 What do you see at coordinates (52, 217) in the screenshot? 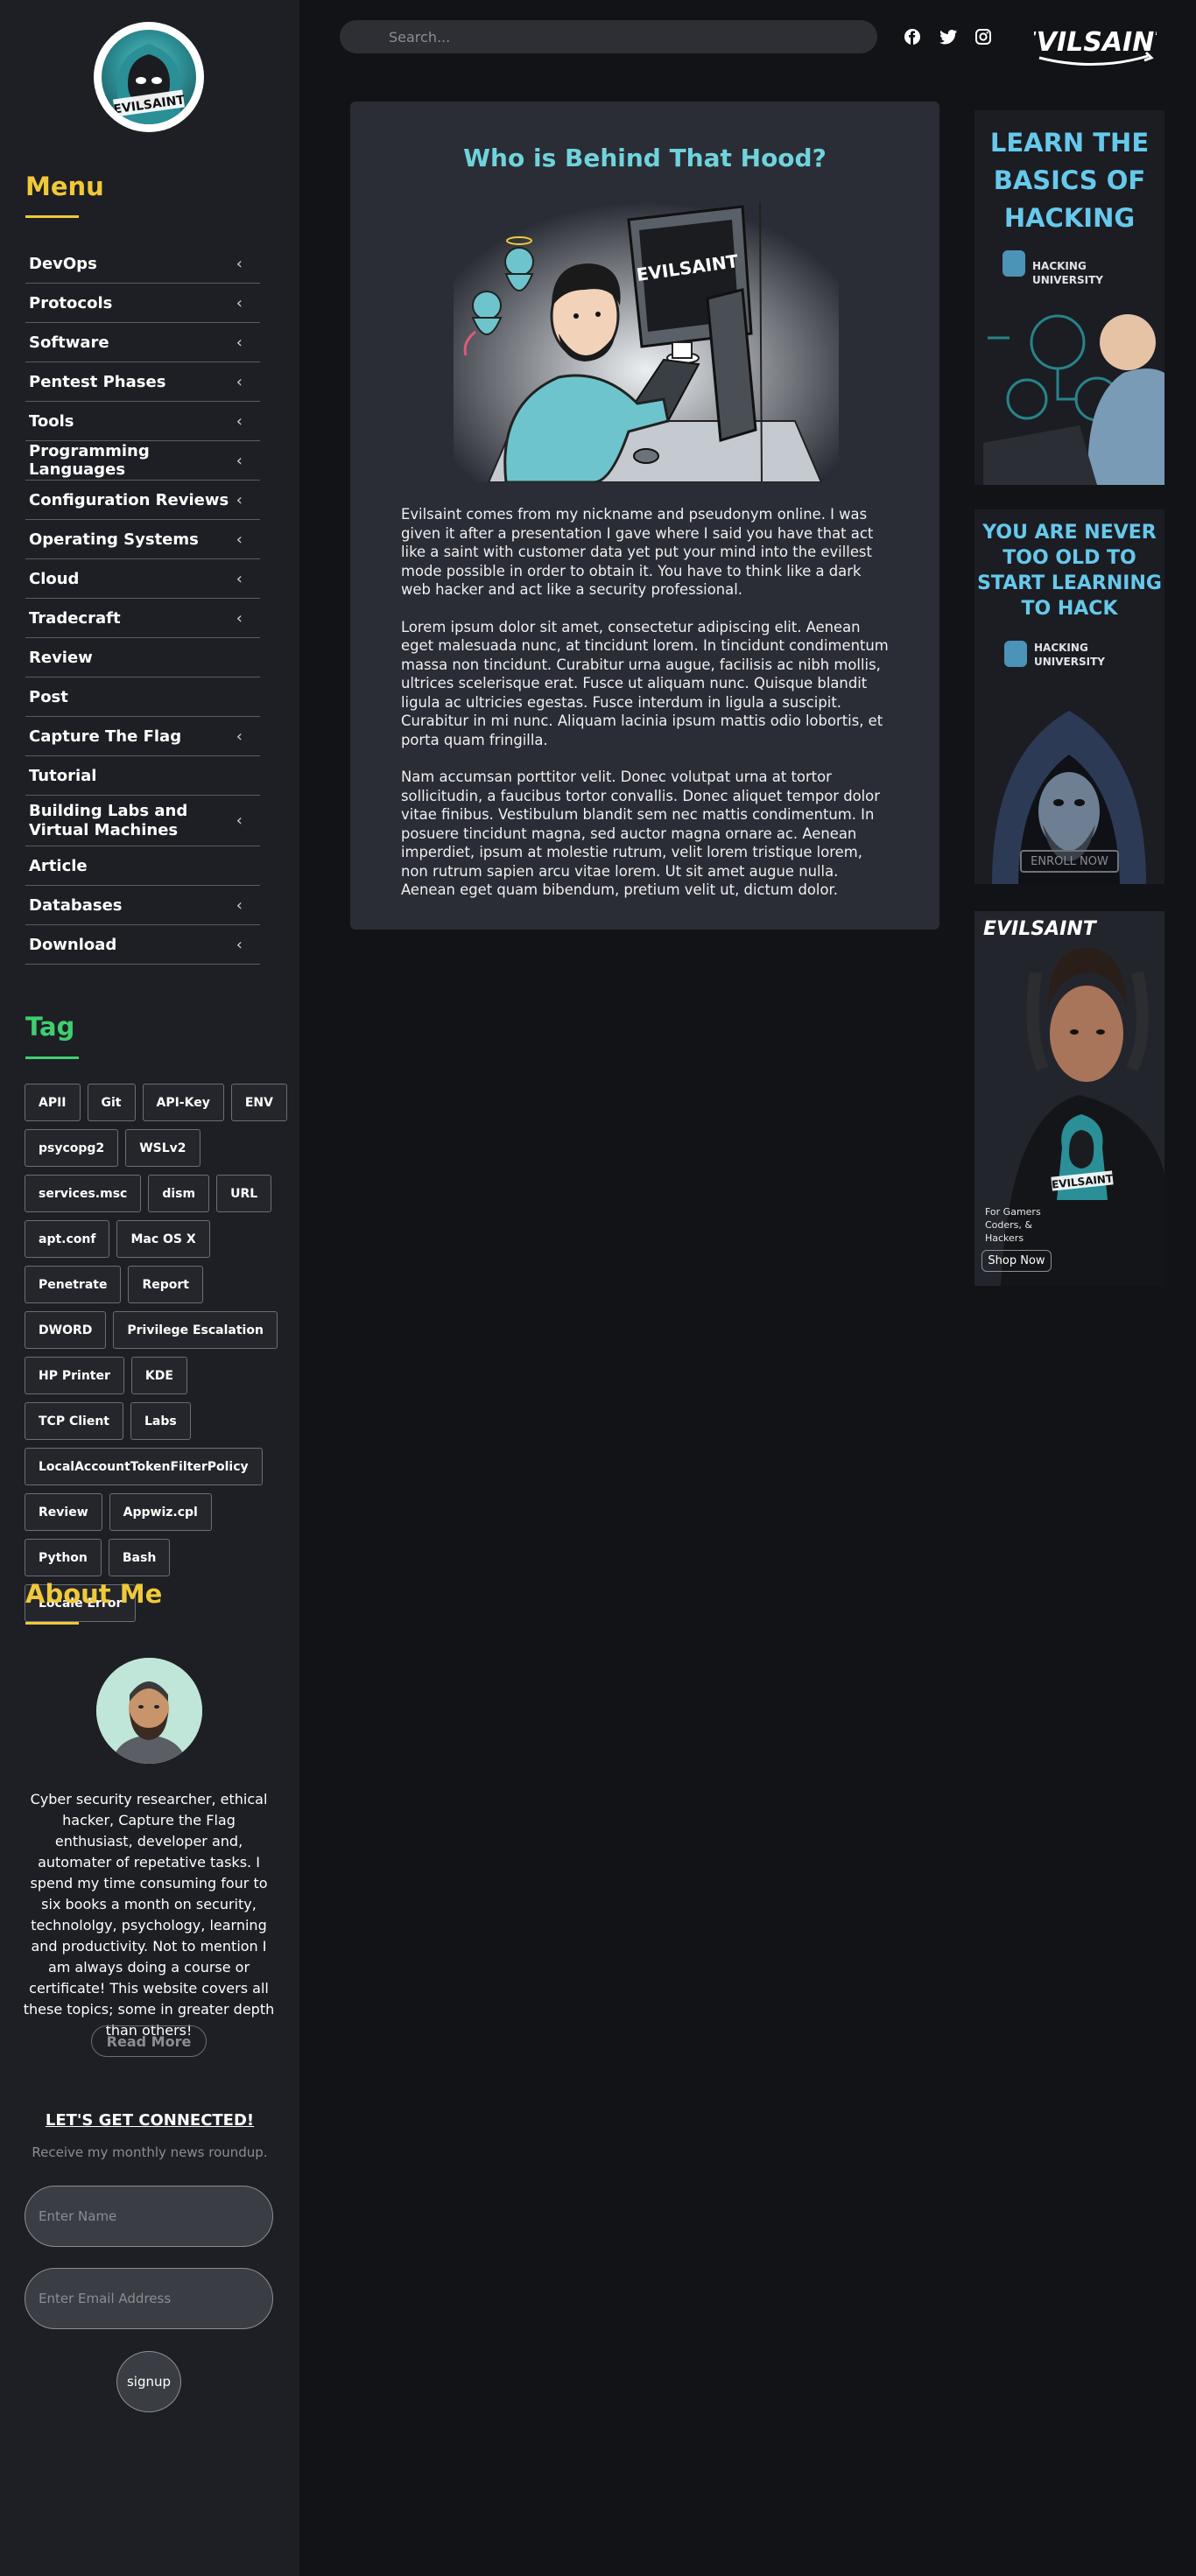
I see `menu-title-underline` at bounding box center [52, 217].